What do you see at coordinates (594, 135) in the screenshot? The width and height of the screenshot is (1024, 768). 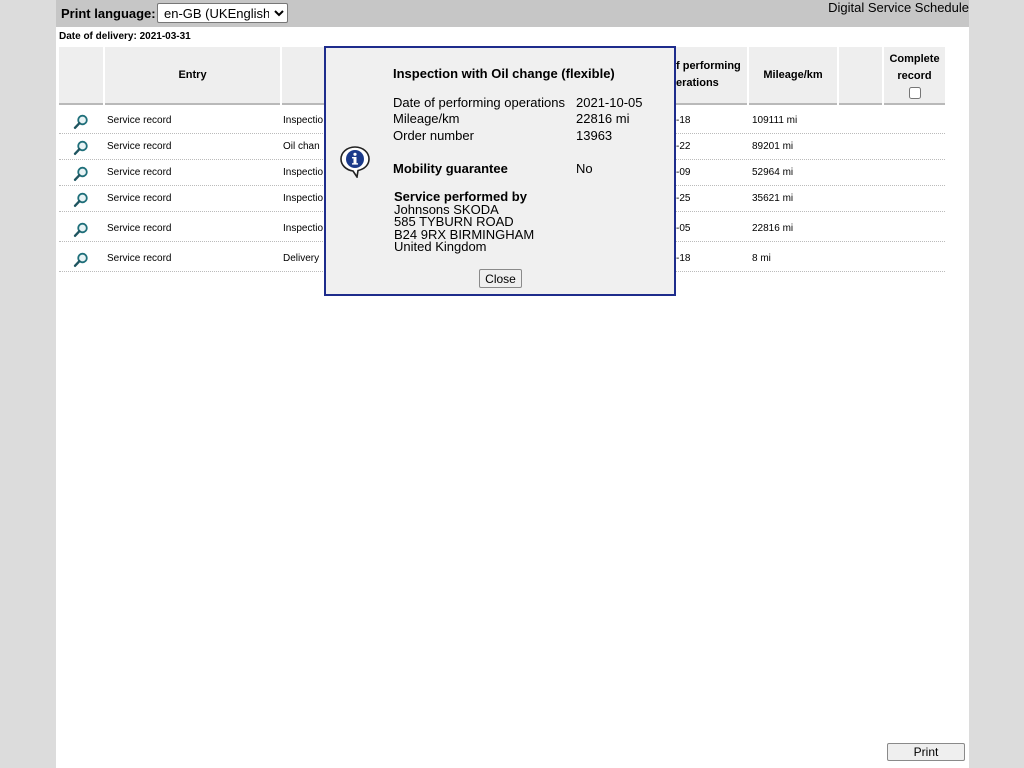 I see `order-number-value: 13963` at bounding box center [594, 135].